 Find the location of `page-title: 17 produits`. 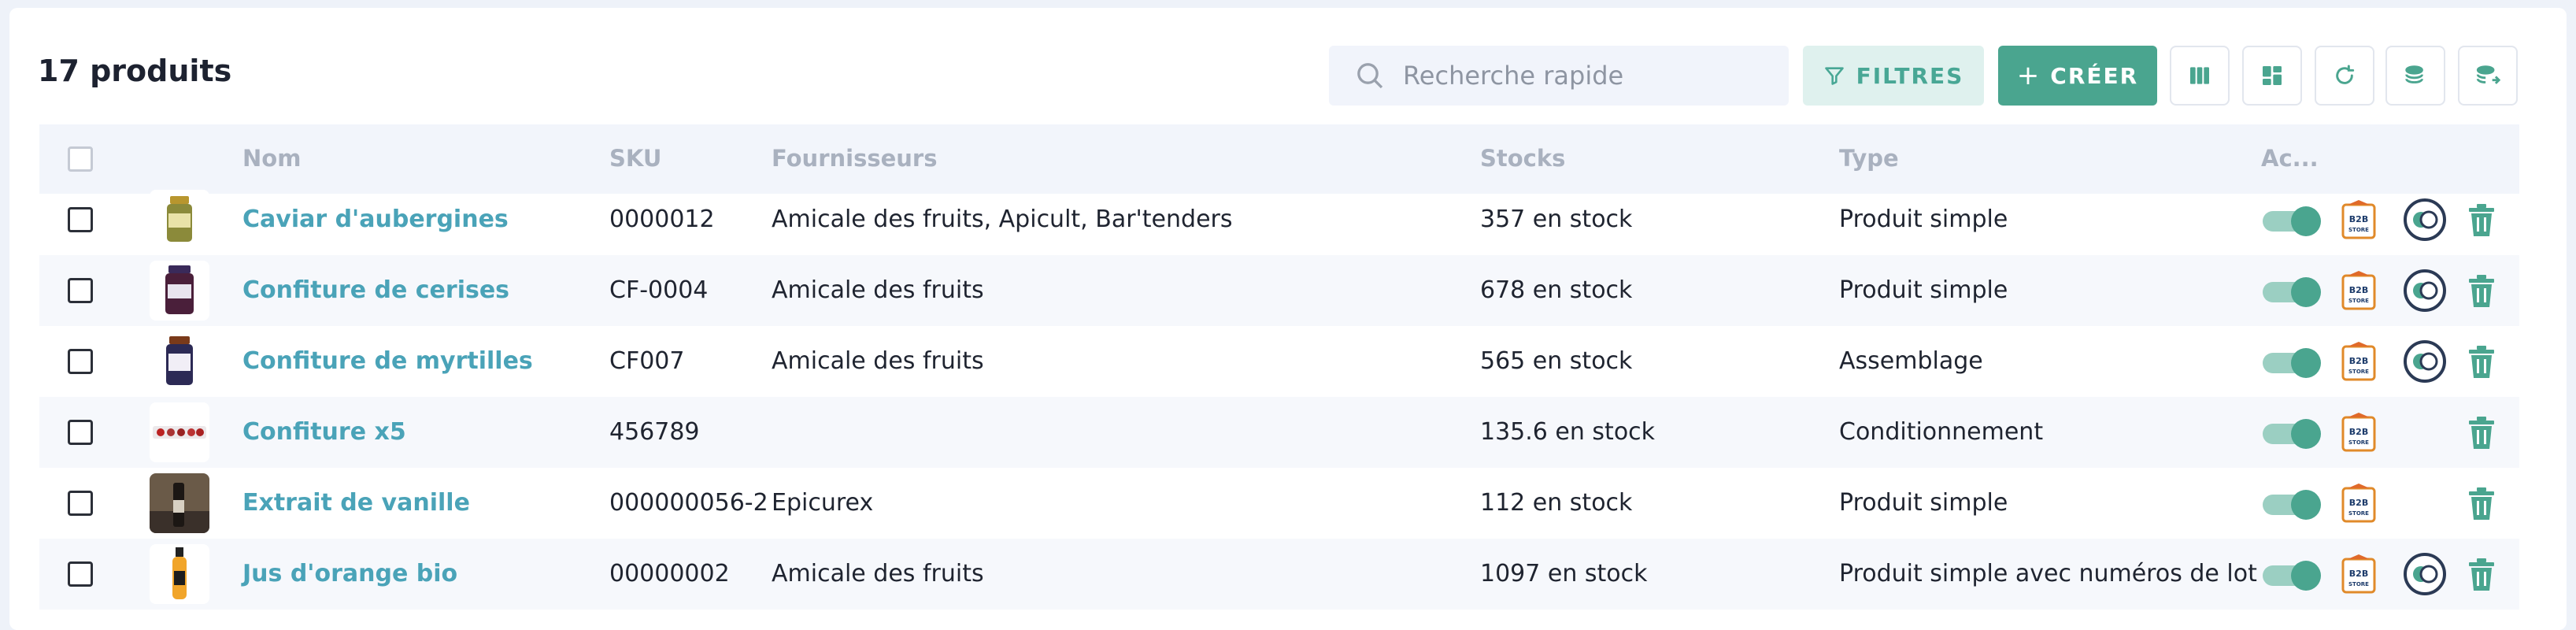

page-title: 17 produits is located at coordinates (135, 71).